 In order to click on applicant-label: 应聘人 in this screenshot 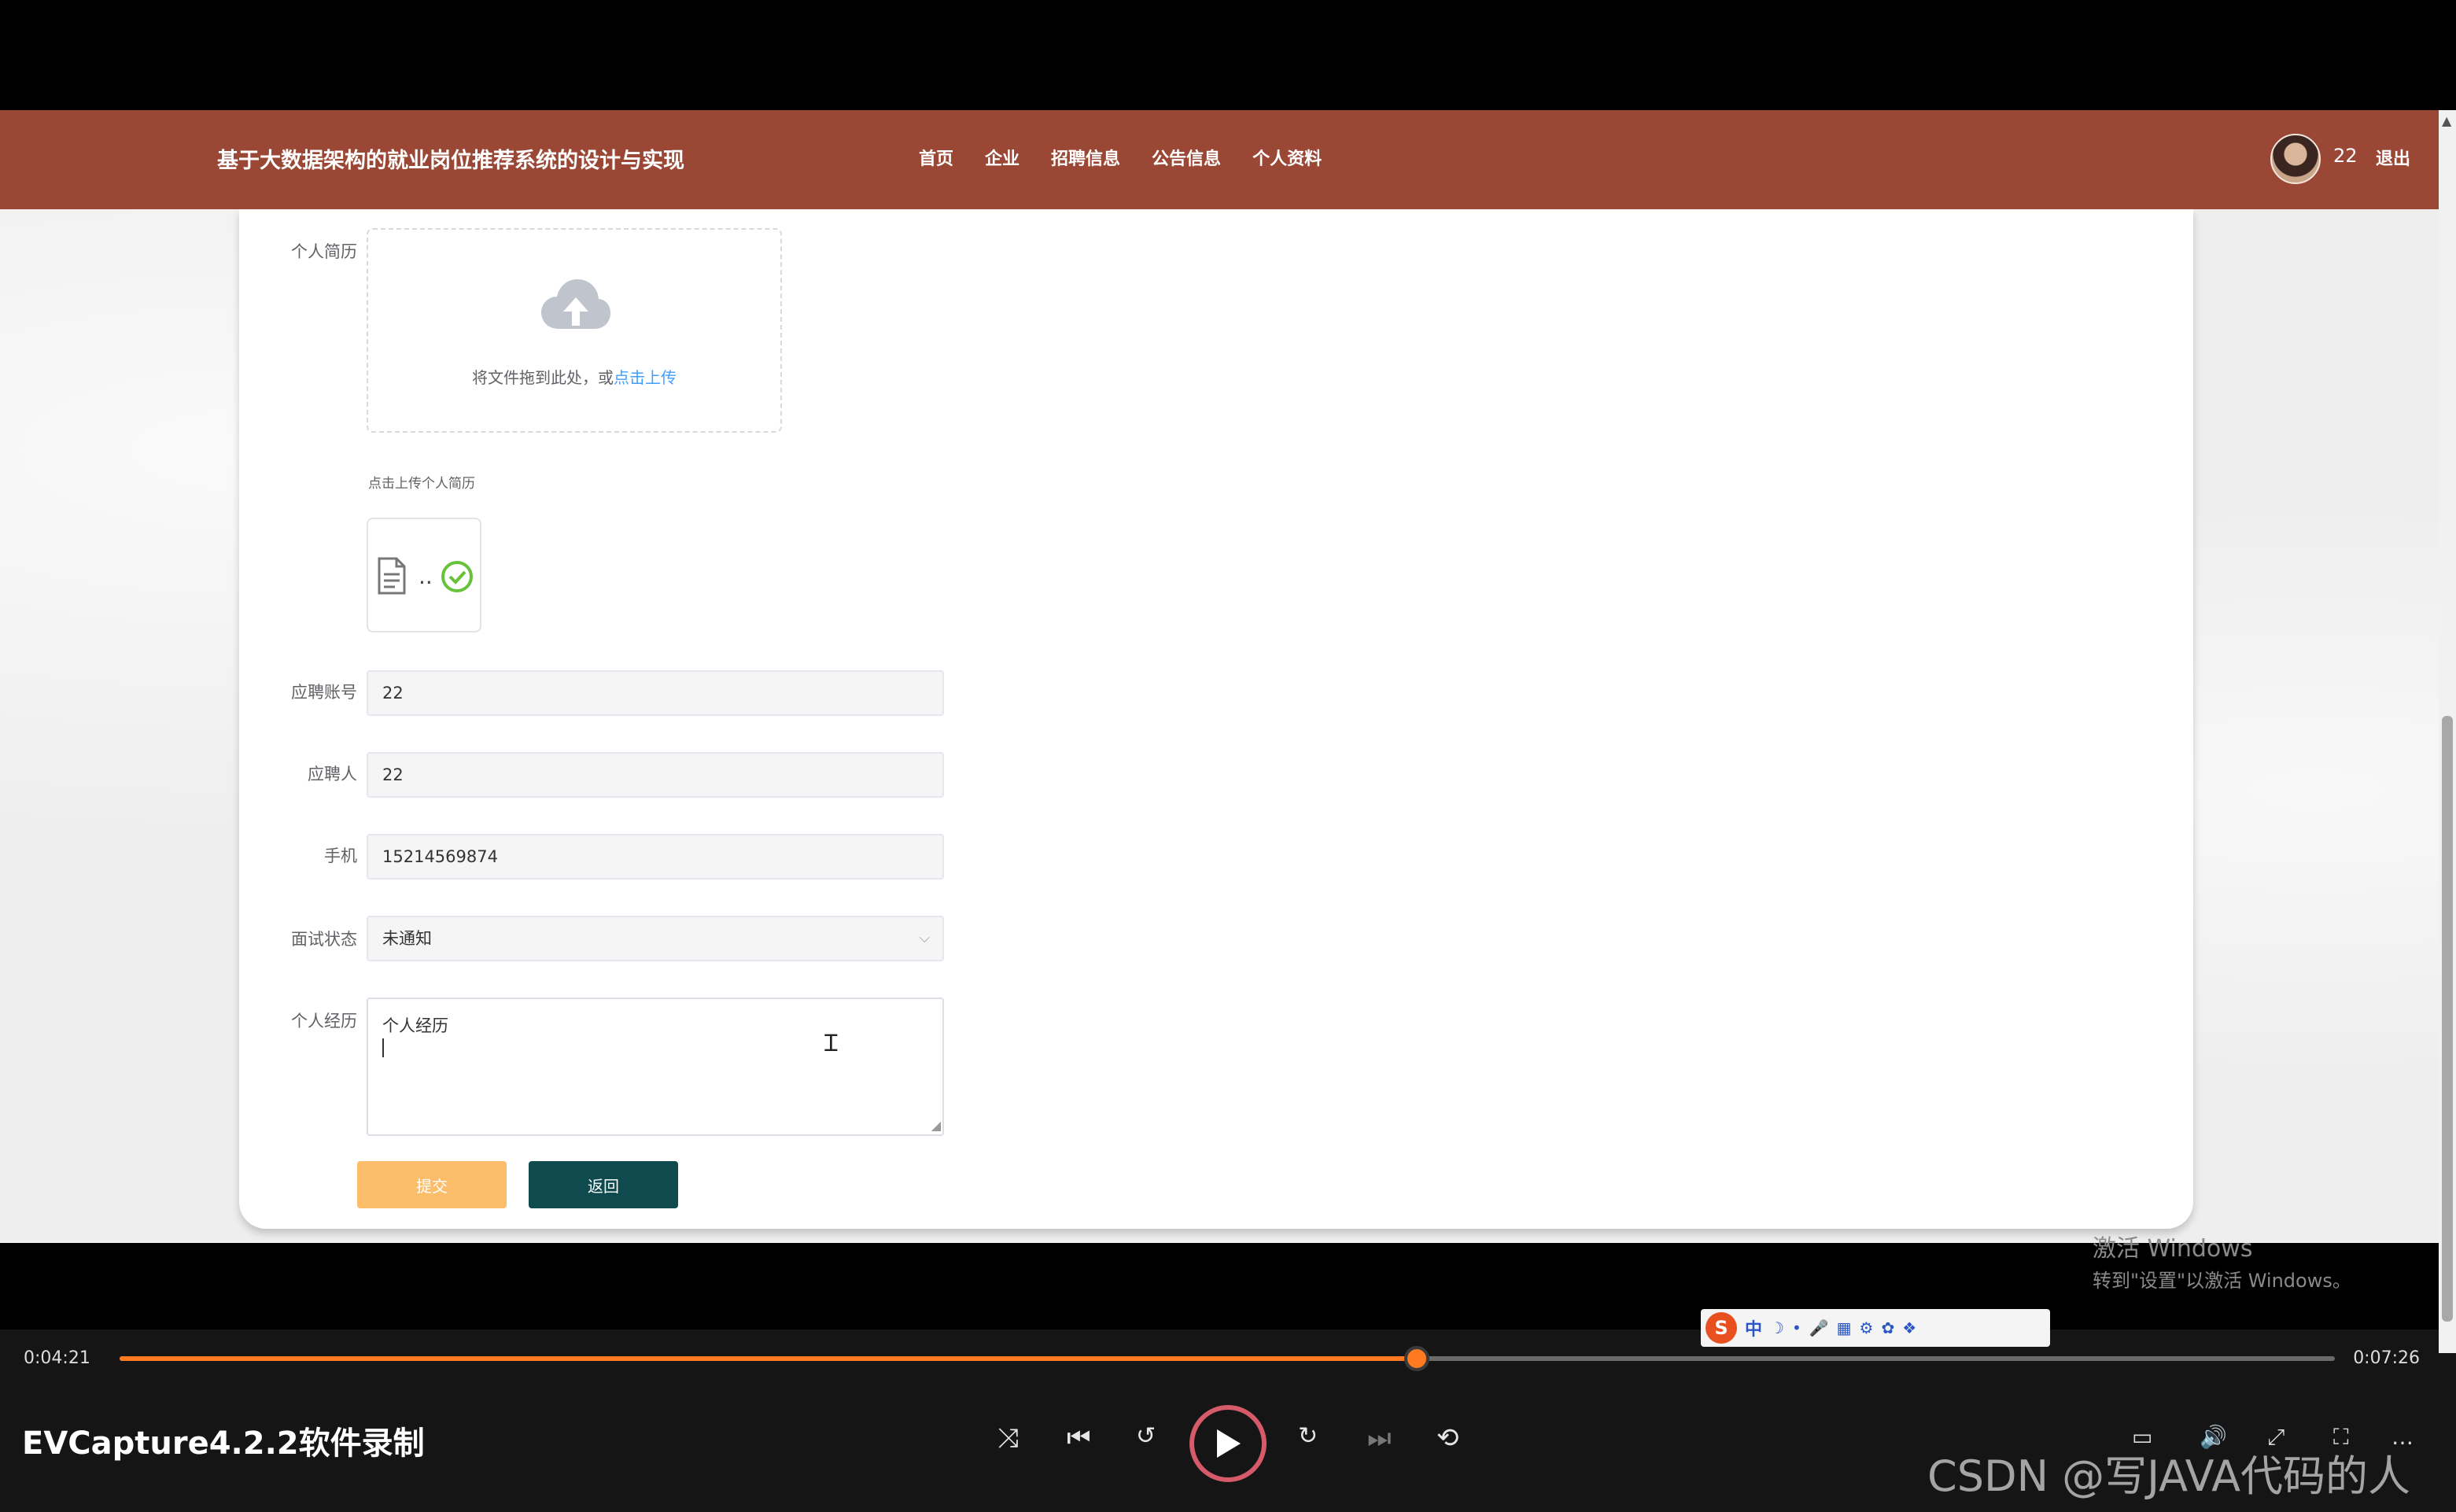, I will do `click(333, 774)`.